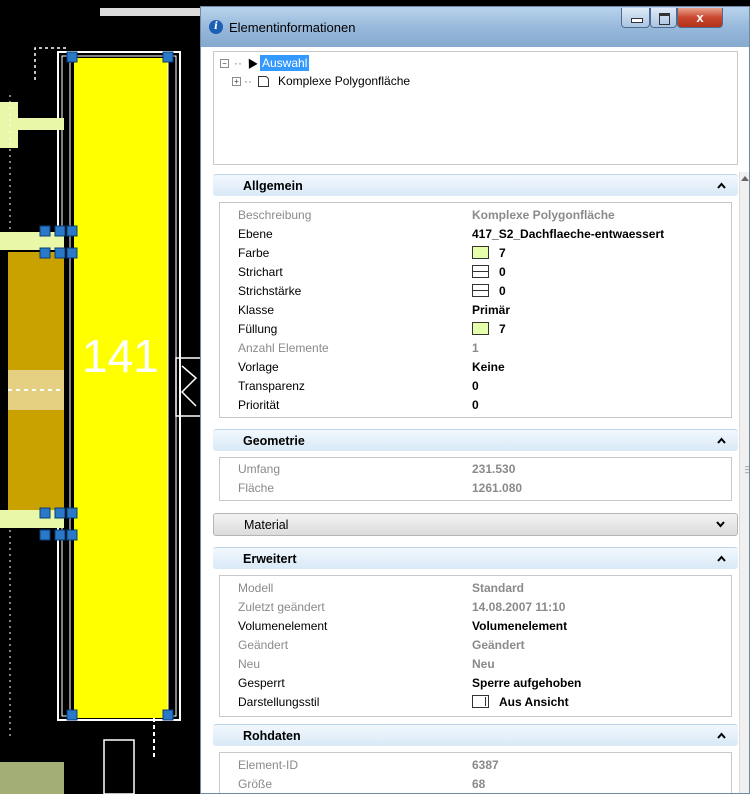  I want to click on scroll-up-icon, so click(745, 178).